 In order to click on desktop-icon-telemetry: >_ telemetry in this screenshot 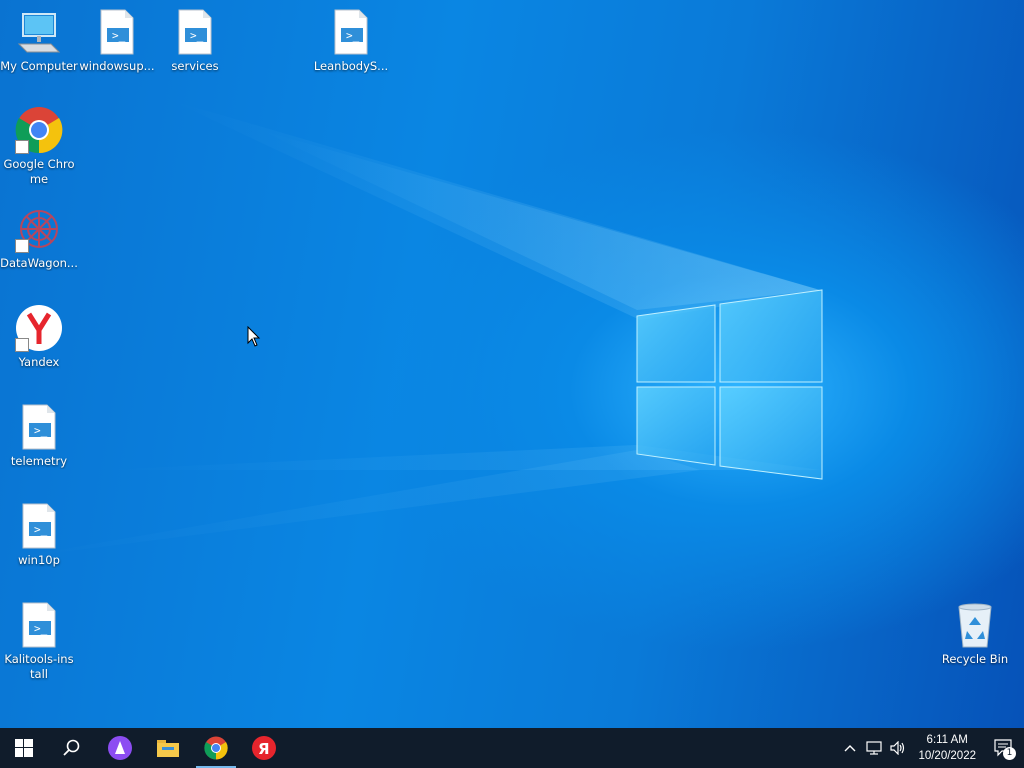, I will do `click(39, 436)`.